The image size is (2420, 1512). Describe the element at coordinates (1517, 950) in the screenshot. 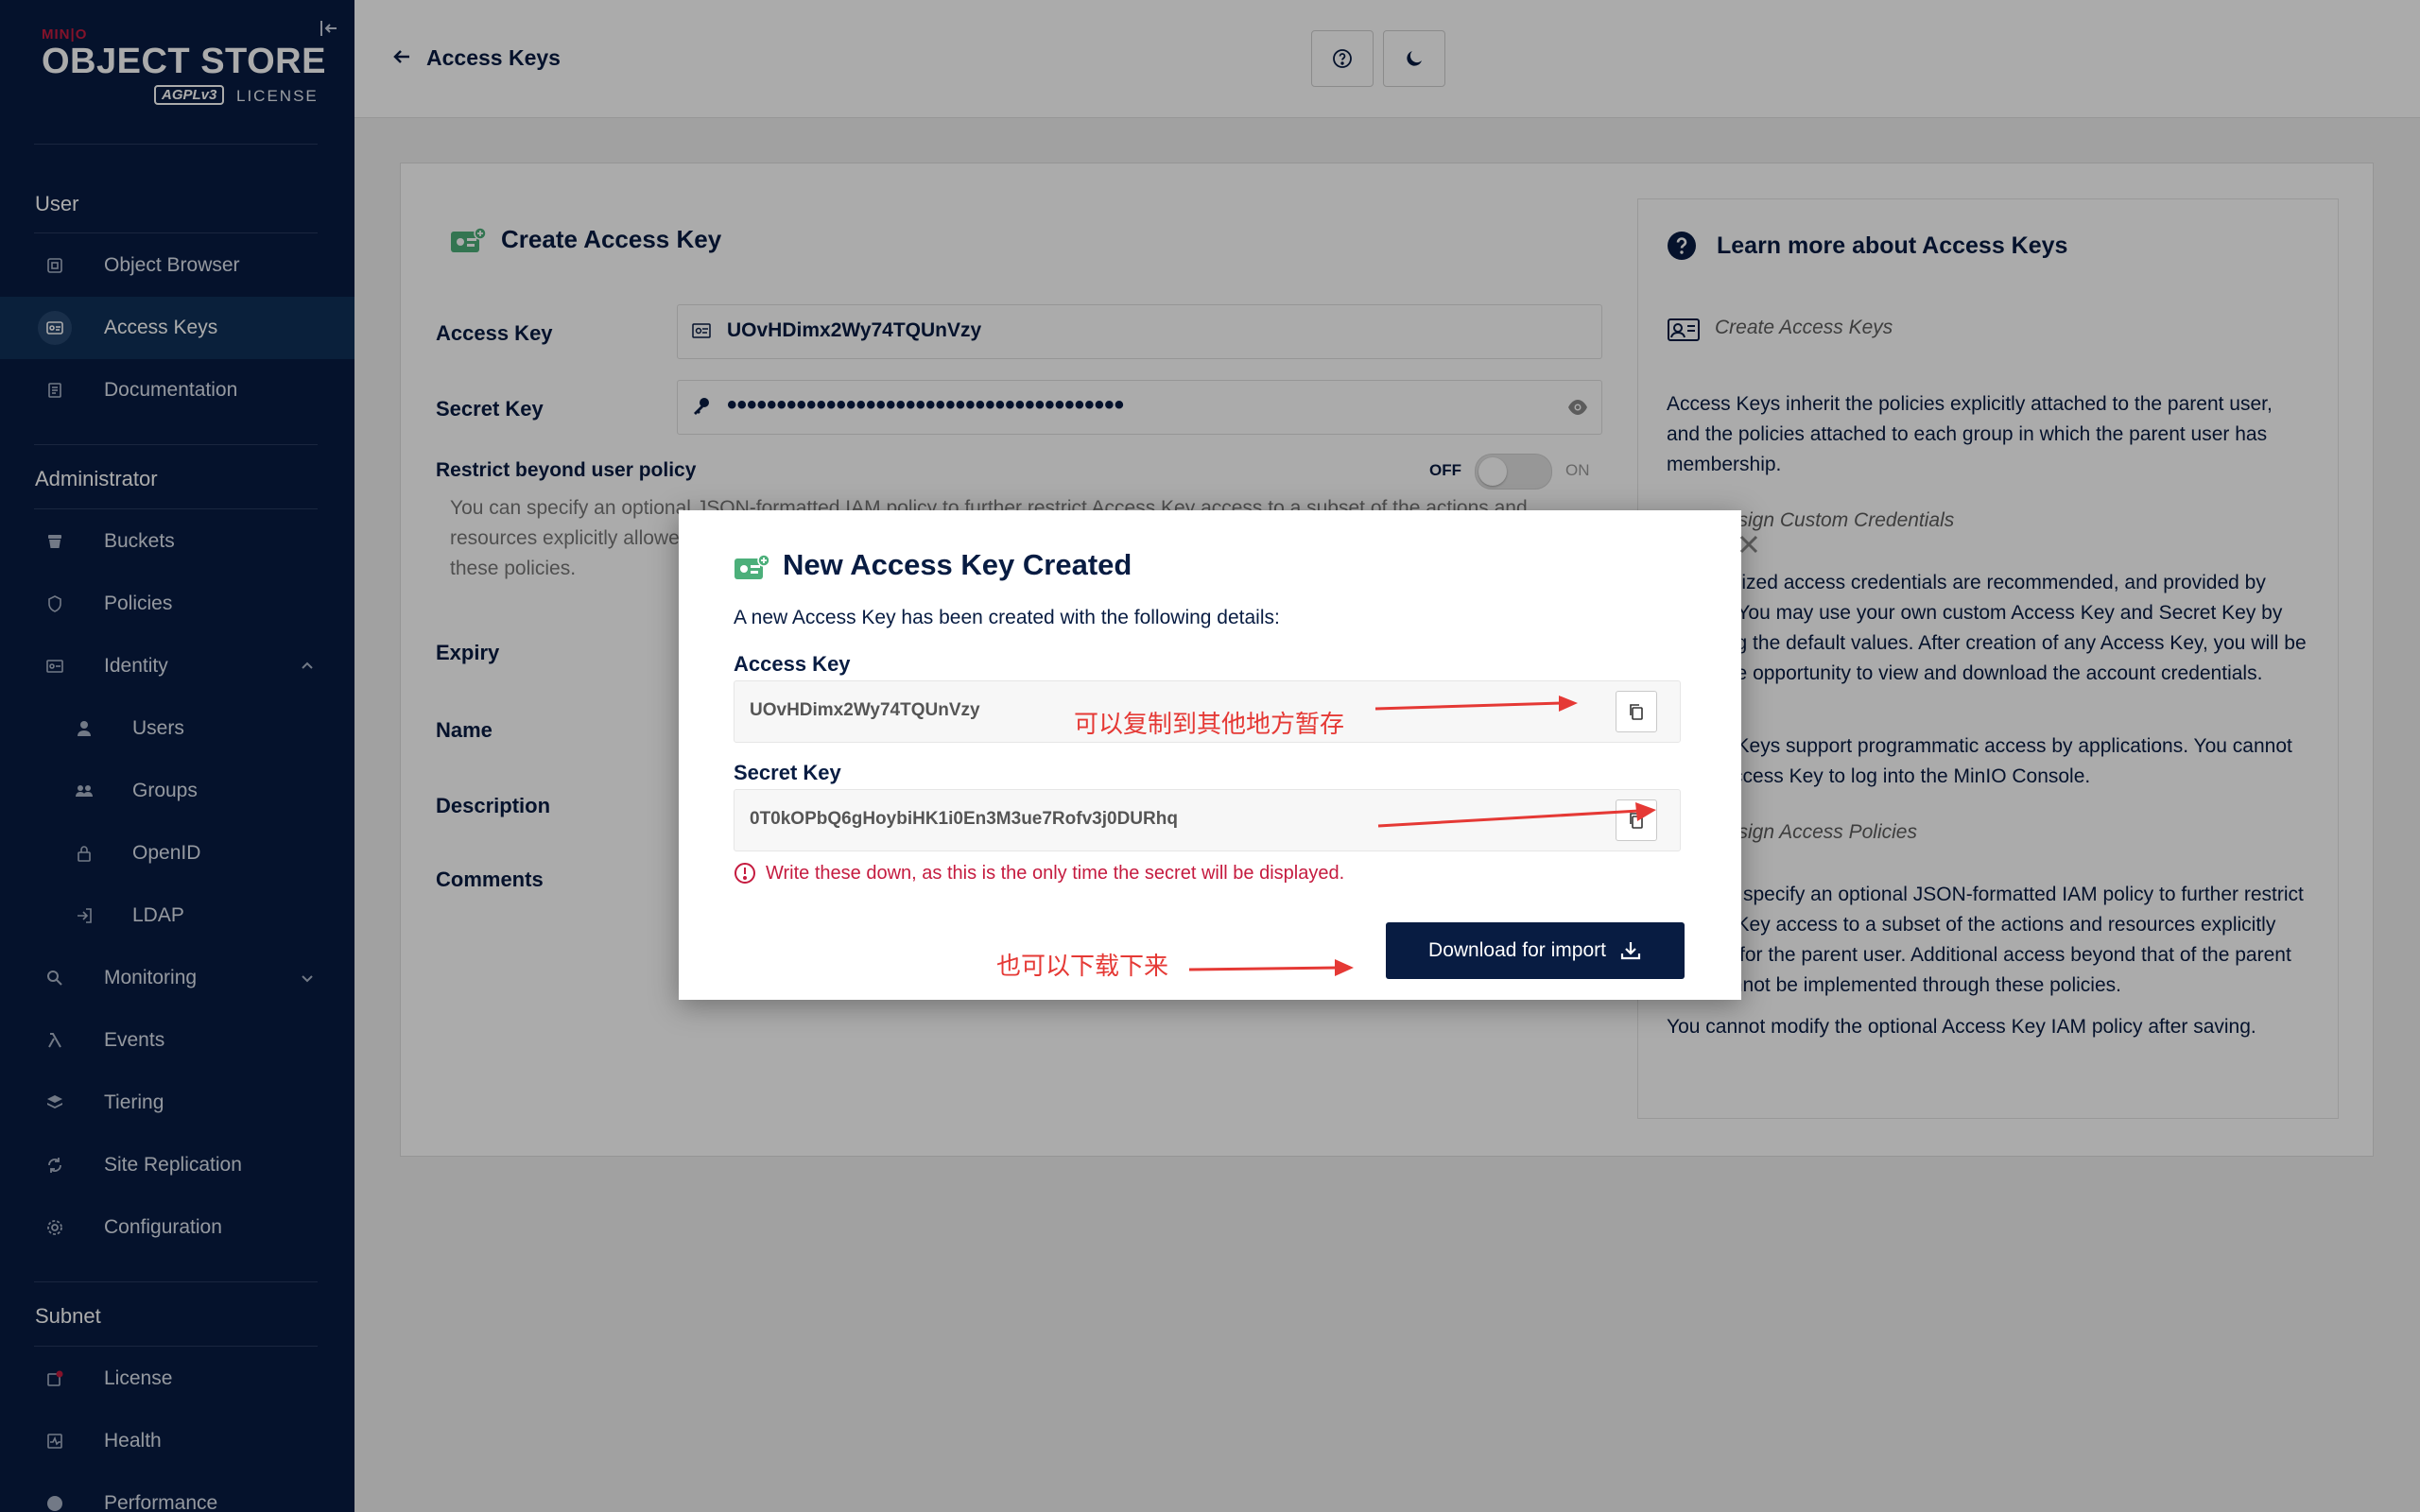

I see `download-button-label: Download for import` at that location.